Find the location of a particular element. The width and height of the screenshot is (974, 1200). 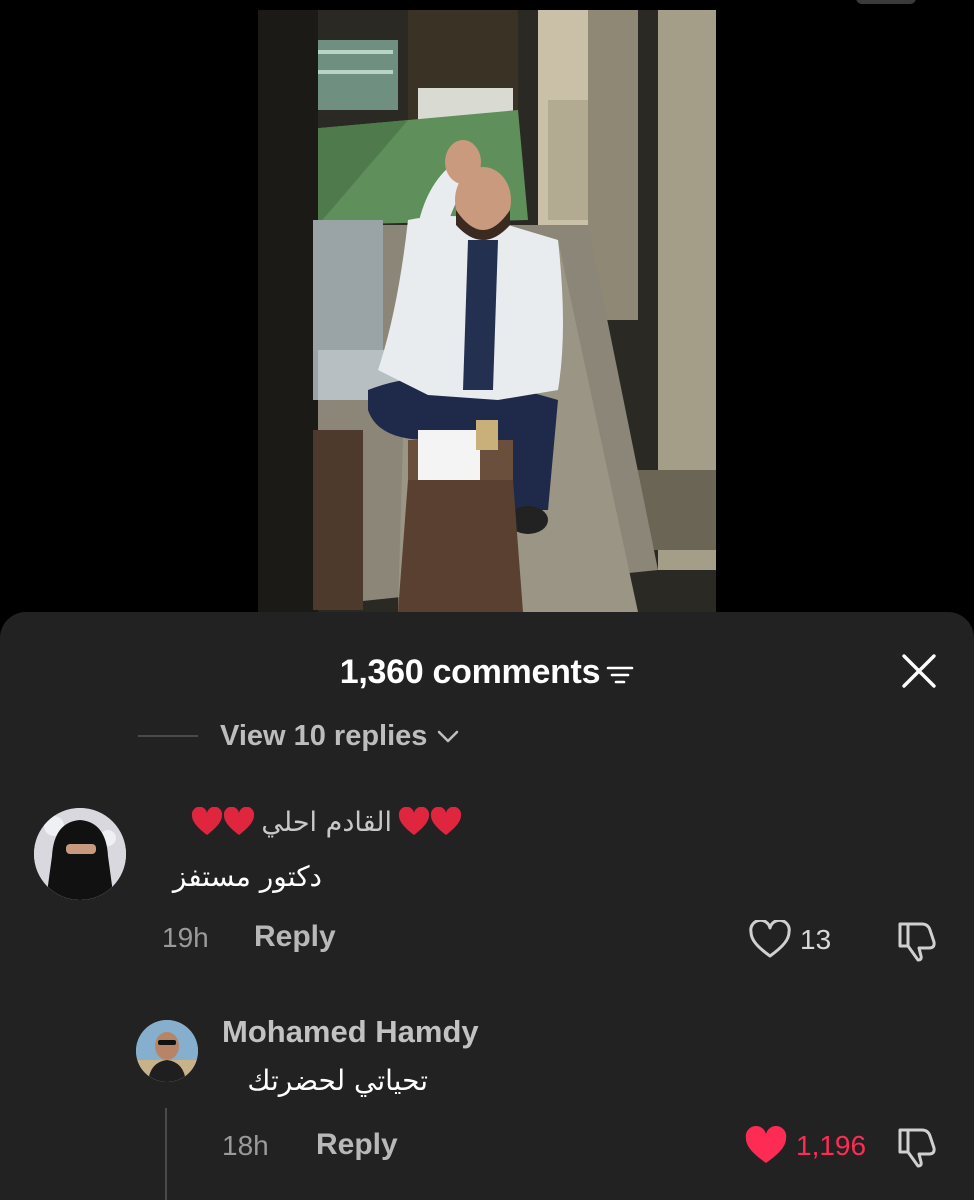

comment-text: تحياتي لحضرتك is located at coordinates (337, 1080).